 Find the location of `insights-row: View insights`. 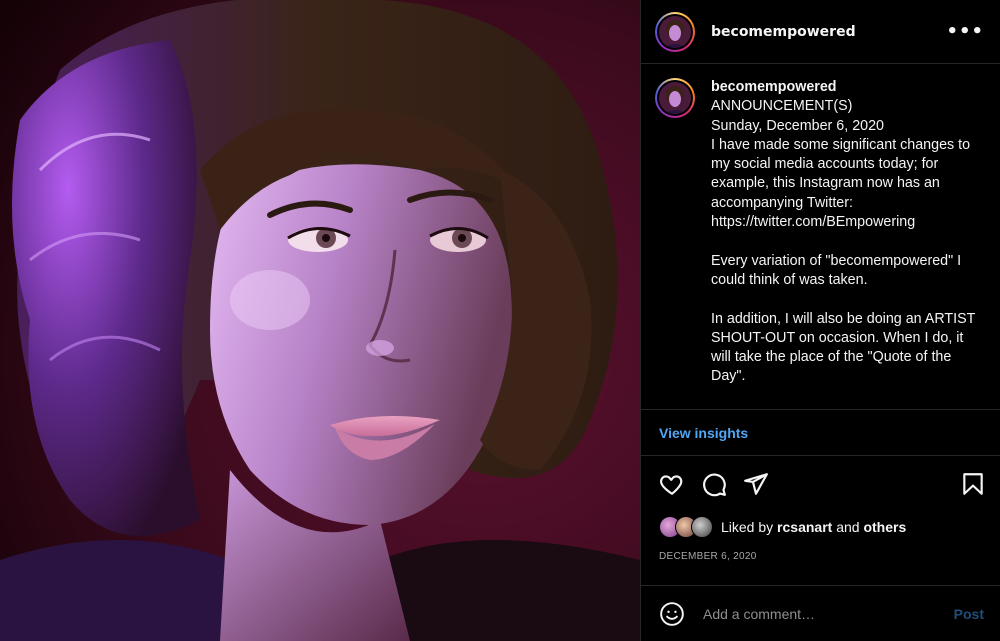

insights-row: View insights is located at coordinates (820, 433).